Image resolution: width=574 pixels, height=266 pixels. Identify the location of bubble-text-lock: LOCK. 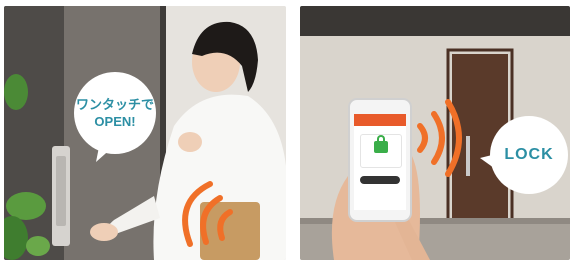
(529, 154).